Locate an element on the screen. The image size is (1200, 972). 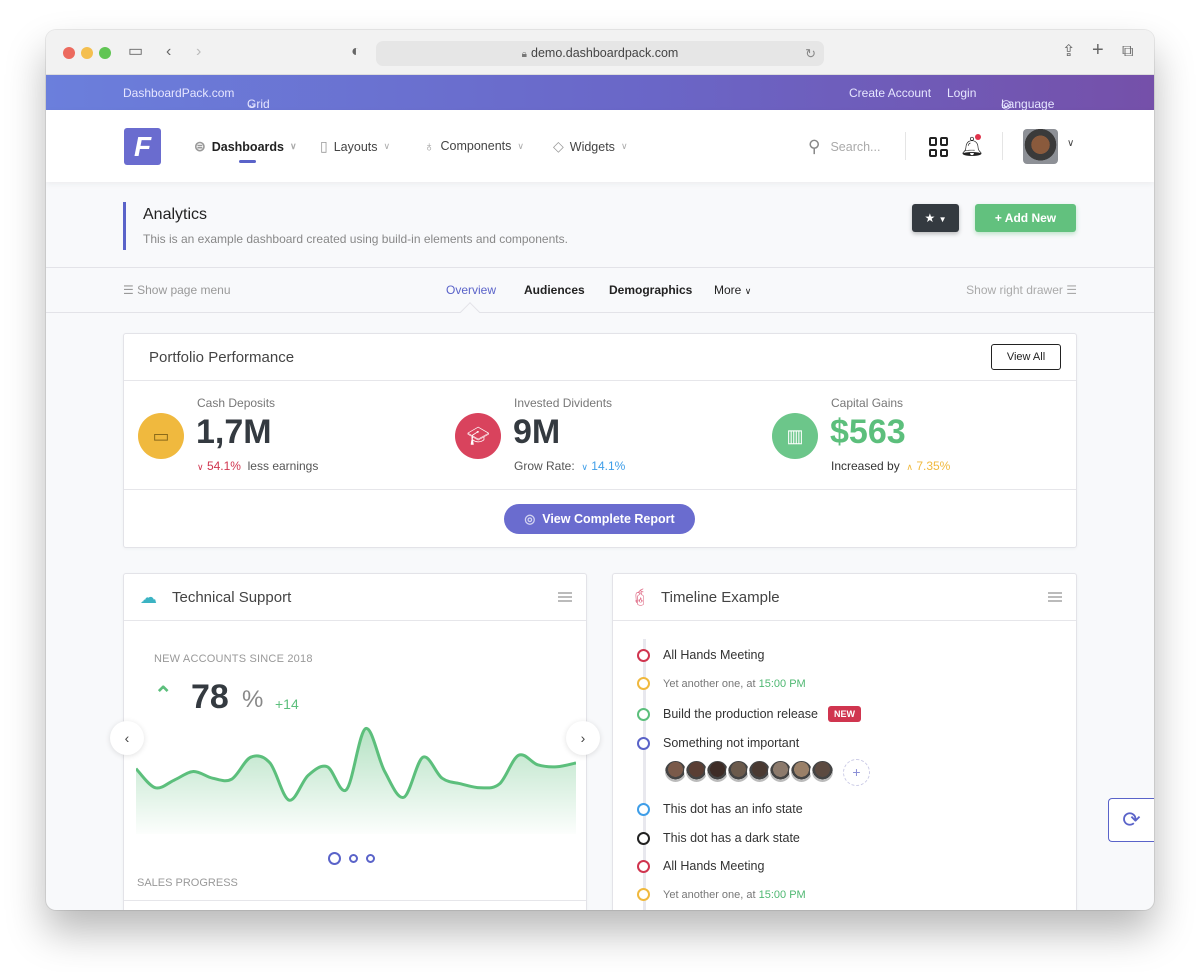
timeline-item: Something not important is located at coordinates (718, 743).